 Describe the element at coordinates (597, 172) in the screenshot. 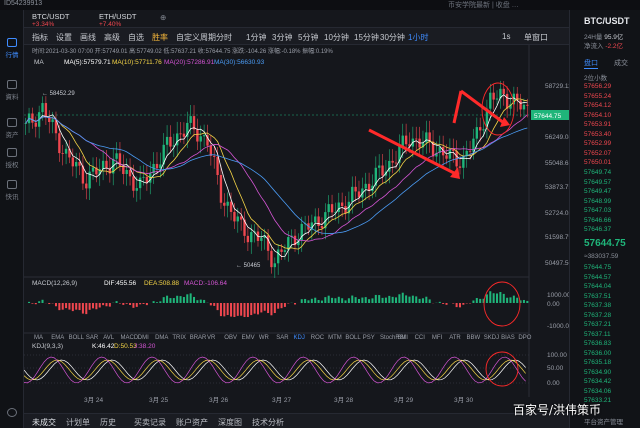

I see `order-book-row: 57649.74` at that location.